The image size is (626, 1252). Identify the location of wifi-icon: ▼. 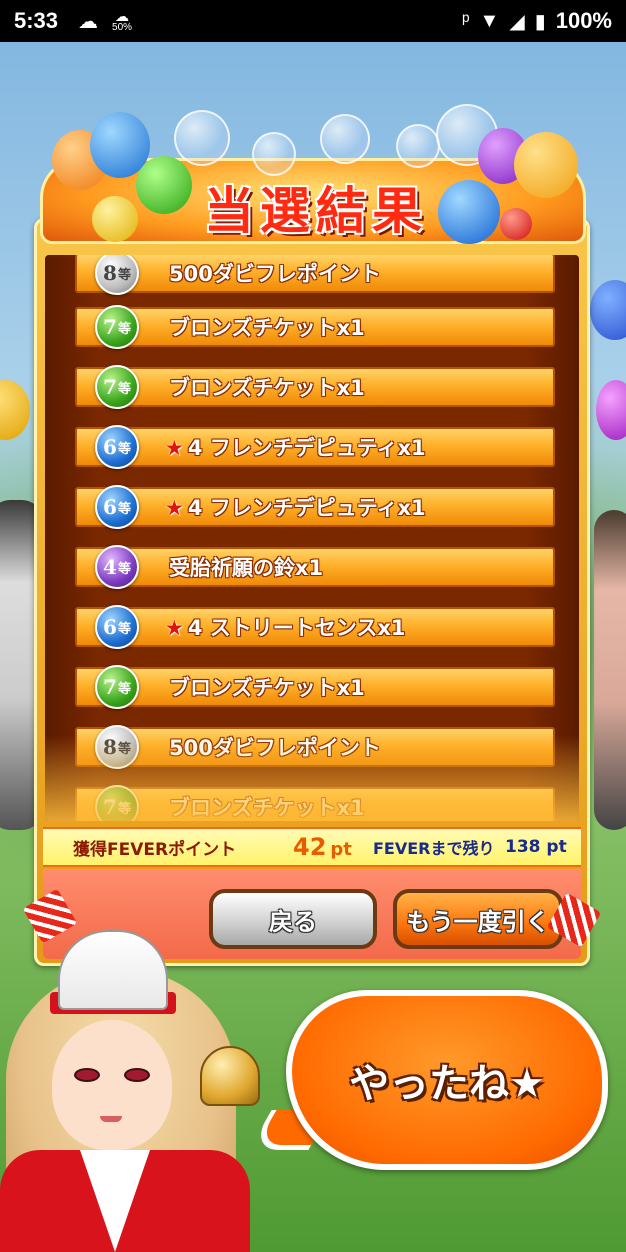
(489, 20).